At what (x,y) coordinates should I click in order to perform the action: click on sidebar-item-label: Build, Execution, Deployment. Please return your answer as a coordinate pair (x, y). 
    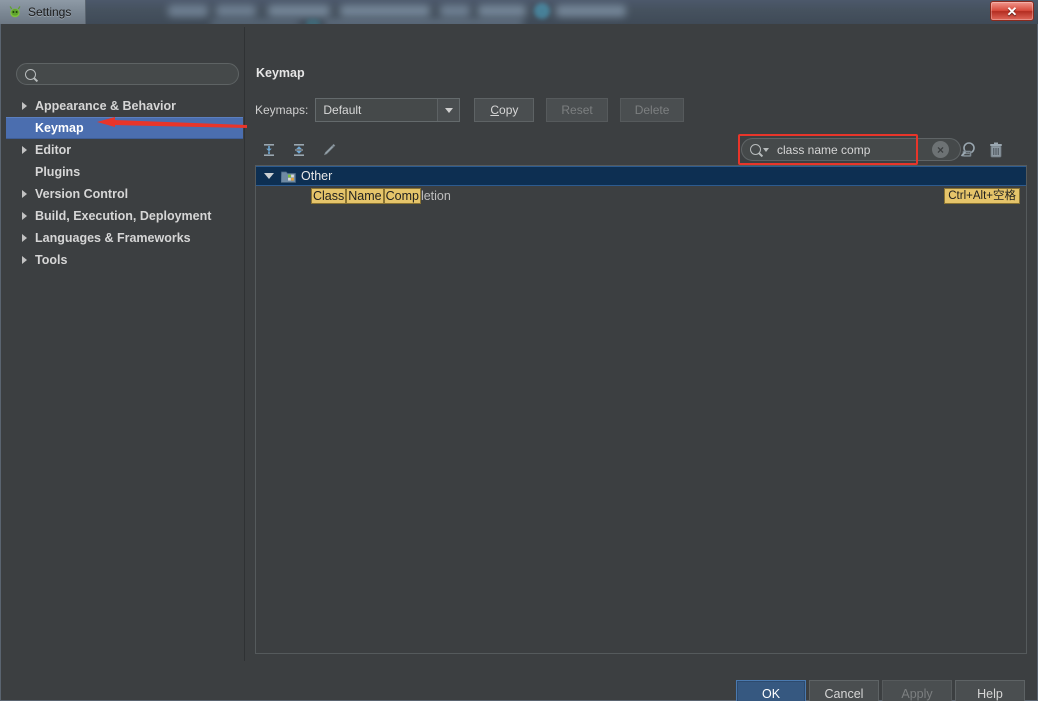
    Looking at the image, I should click on (123, 216).